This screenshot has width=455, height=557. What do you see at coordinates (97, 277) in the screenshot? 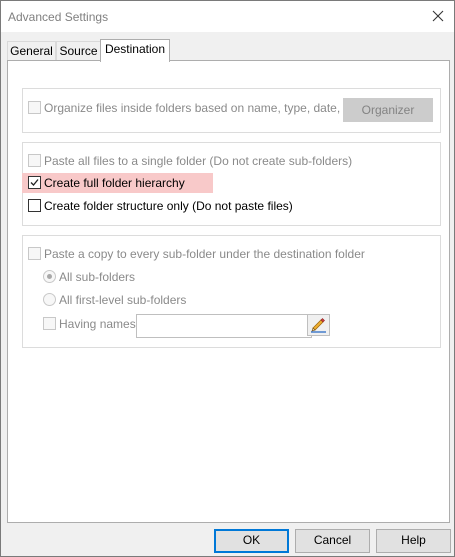
I see `all-subfolders-label: All sub-folders` at bounding box center [97, 277].